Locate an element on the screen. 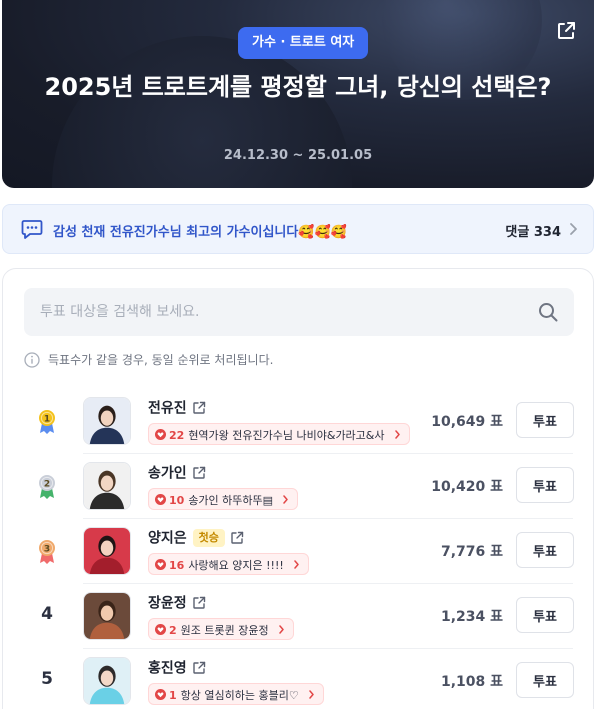 The height and width of the screenshot is (709, 596). vote-count: 1,234 표 is located at coordinates (471, 617).